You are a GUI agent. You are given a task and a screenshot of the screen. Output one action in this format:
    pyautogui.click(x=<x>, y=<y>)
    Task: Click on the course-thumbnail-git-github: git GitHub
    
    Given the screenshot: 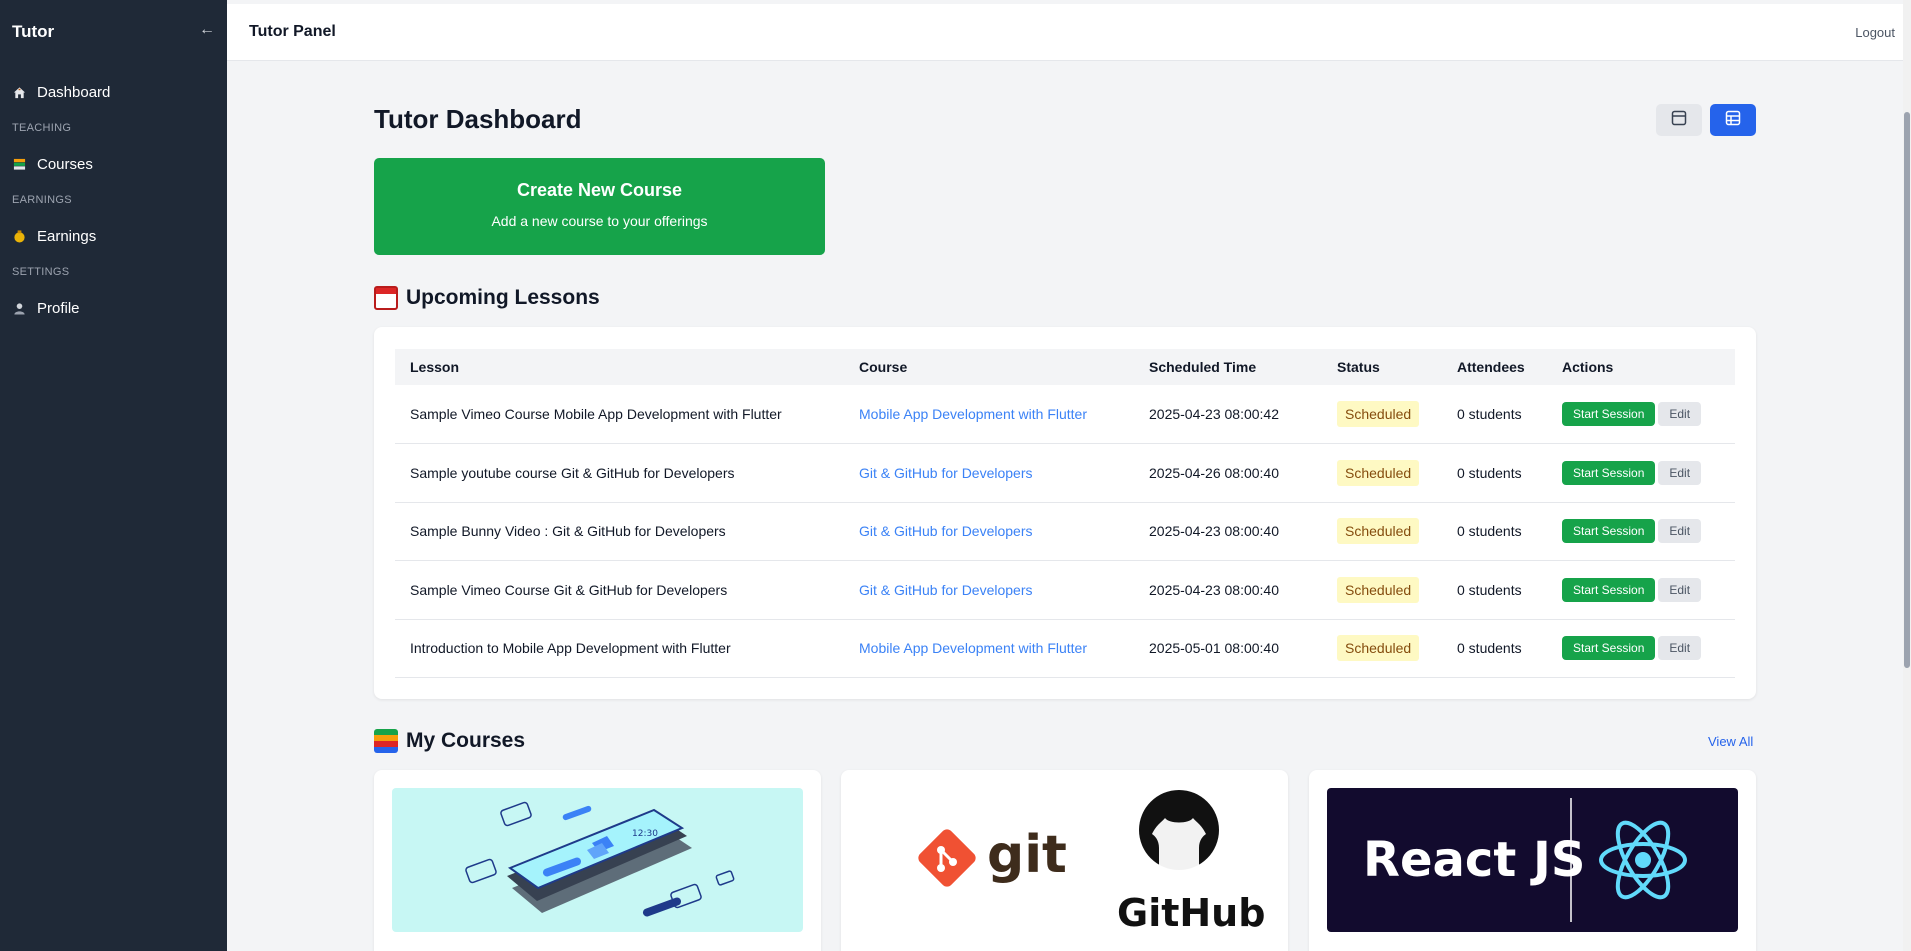 What is the action you would take?
    pyautogui.click(x=1064, y=860)
    